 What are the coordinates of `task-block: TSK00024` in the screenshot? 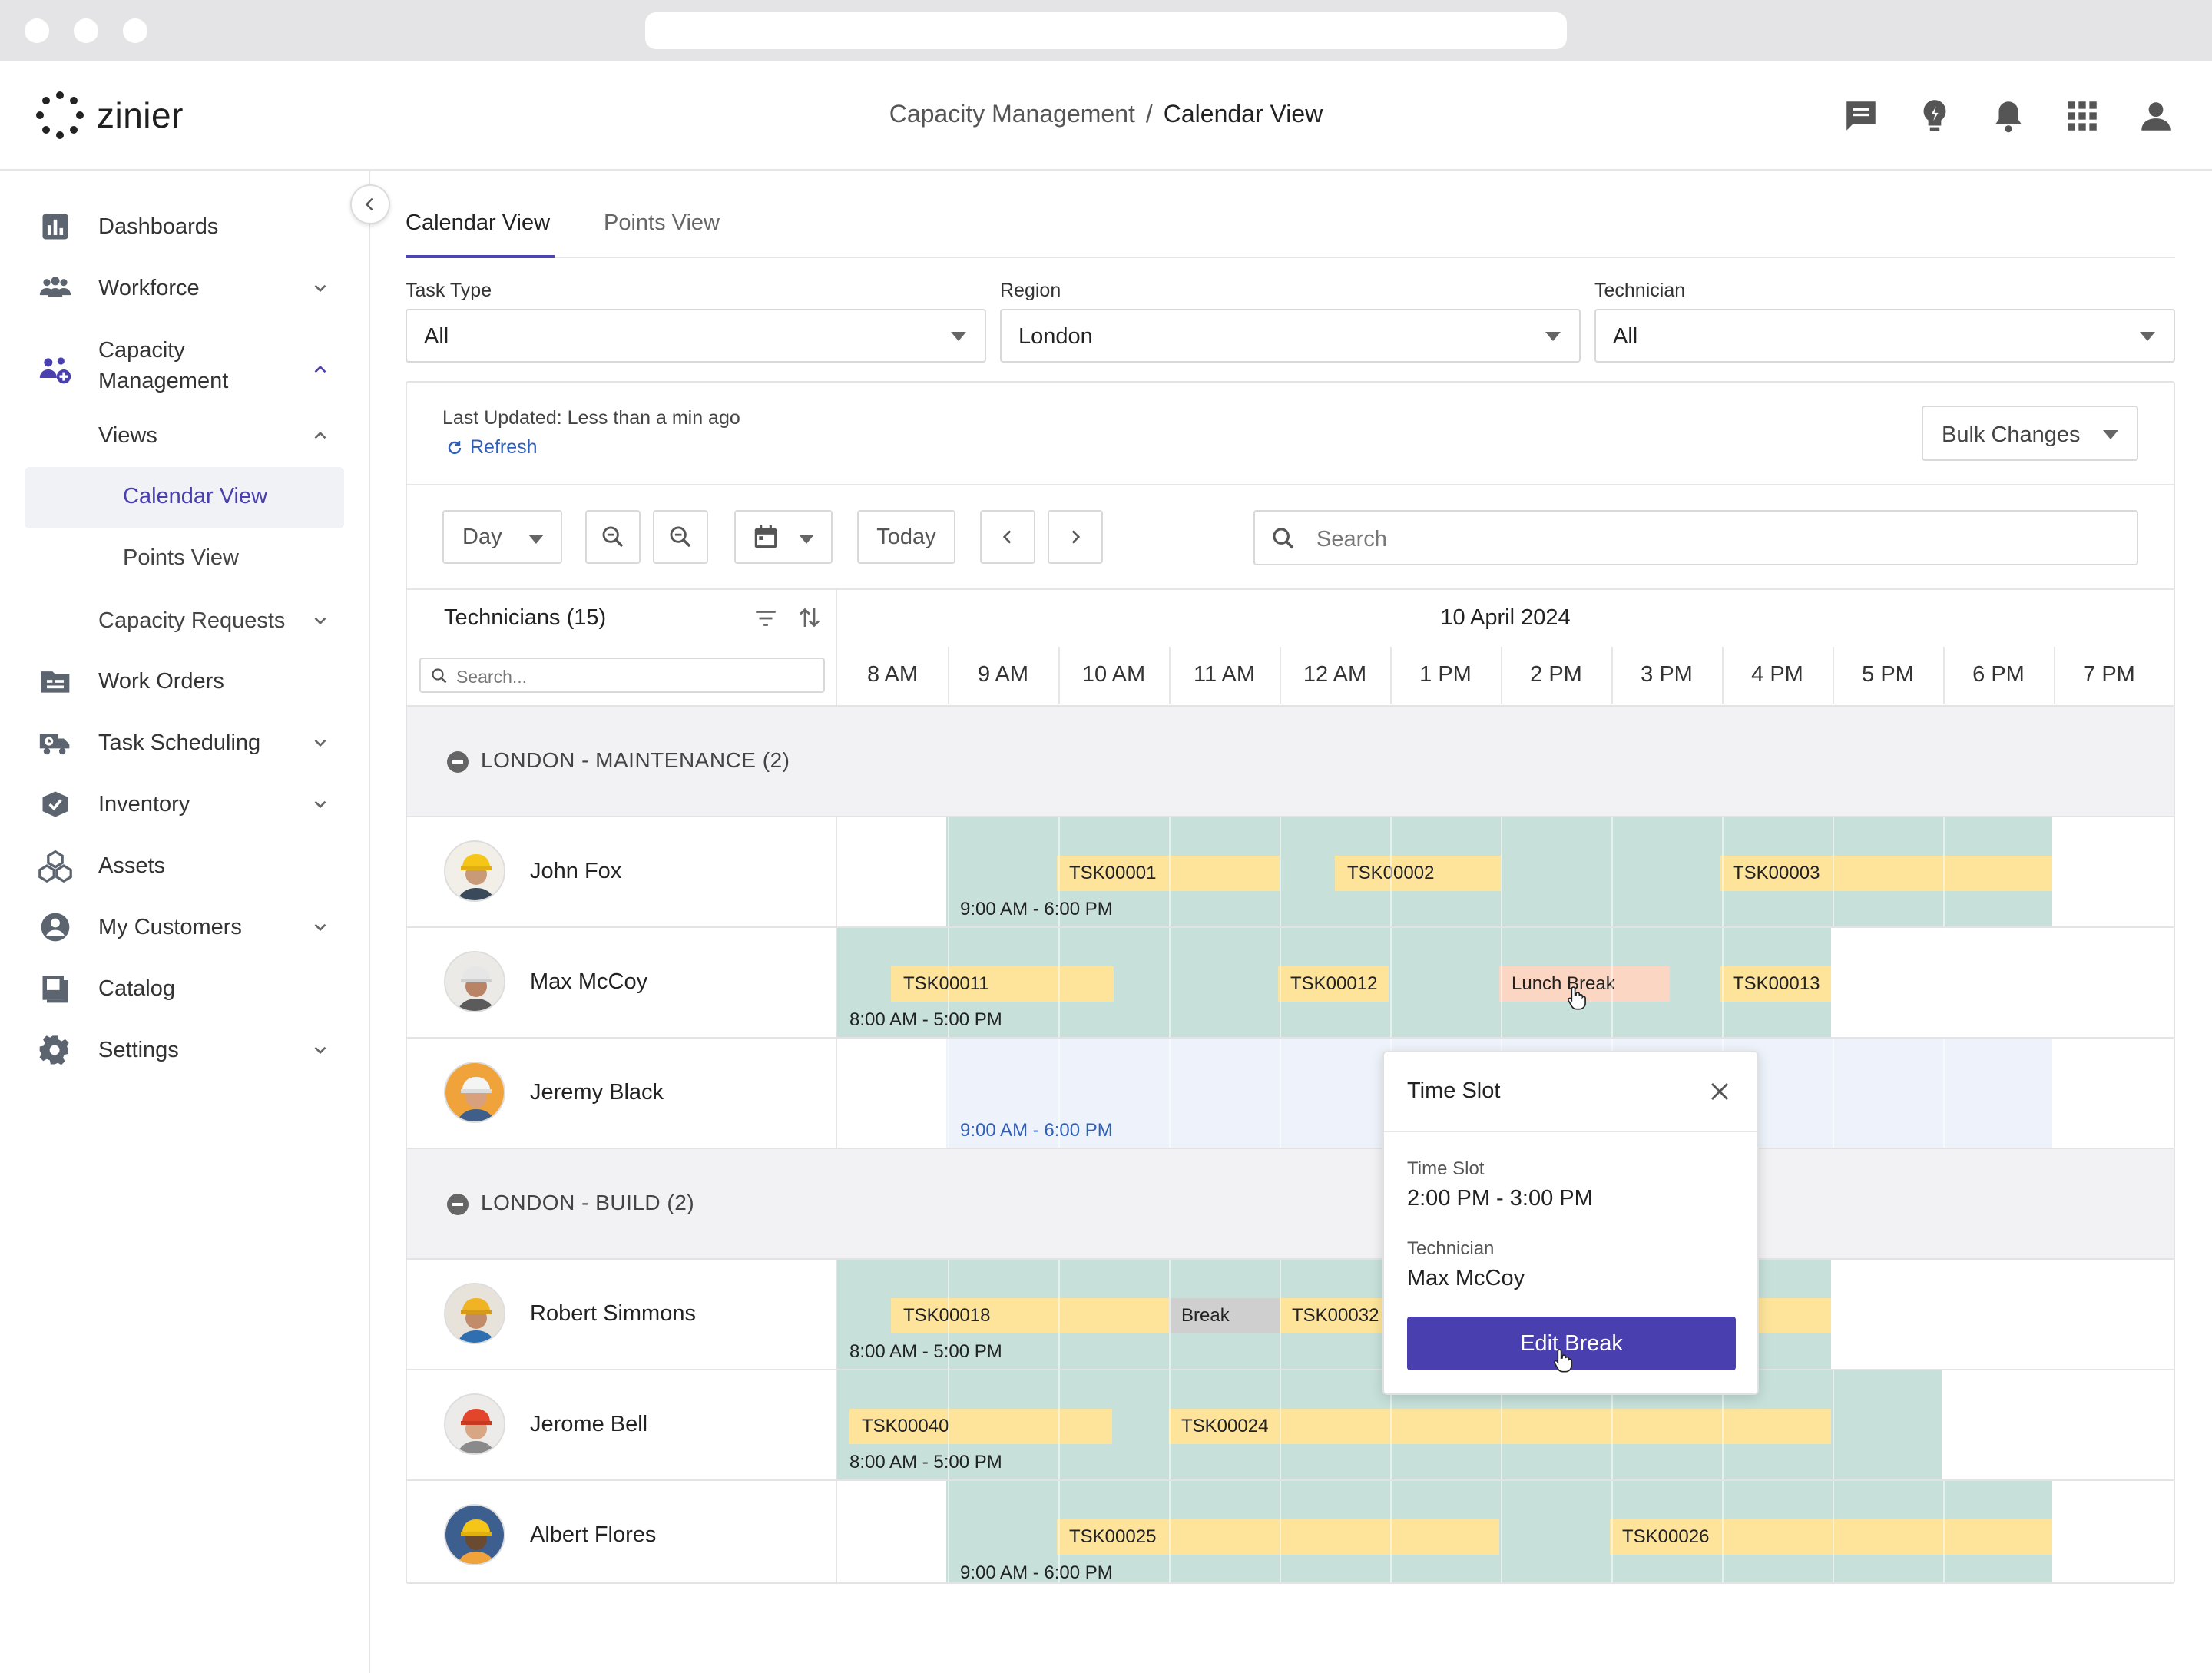 It's located at (1500, 1426).